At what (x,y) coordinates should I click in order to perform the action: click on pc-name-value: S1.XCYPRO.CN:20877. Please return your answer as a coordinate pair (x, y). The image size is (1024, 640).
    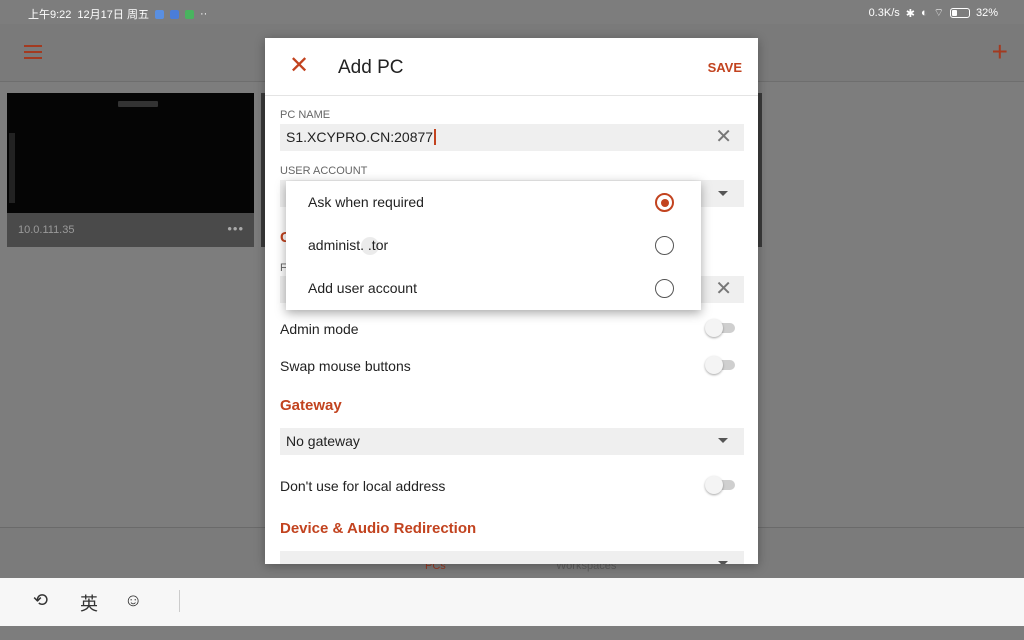
    Looking at the image, I should click on (360, 137).